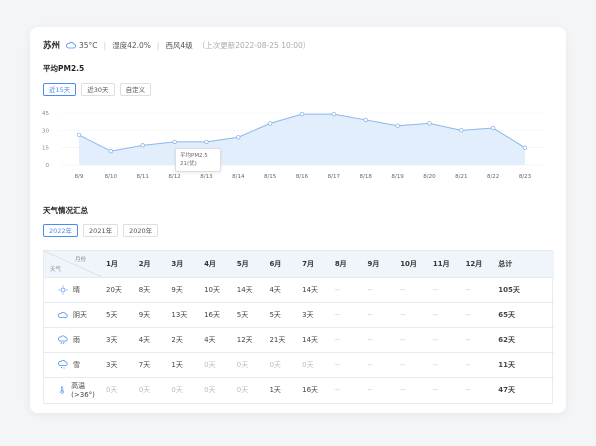  I want to click on snow-icon, so click(63, 364).